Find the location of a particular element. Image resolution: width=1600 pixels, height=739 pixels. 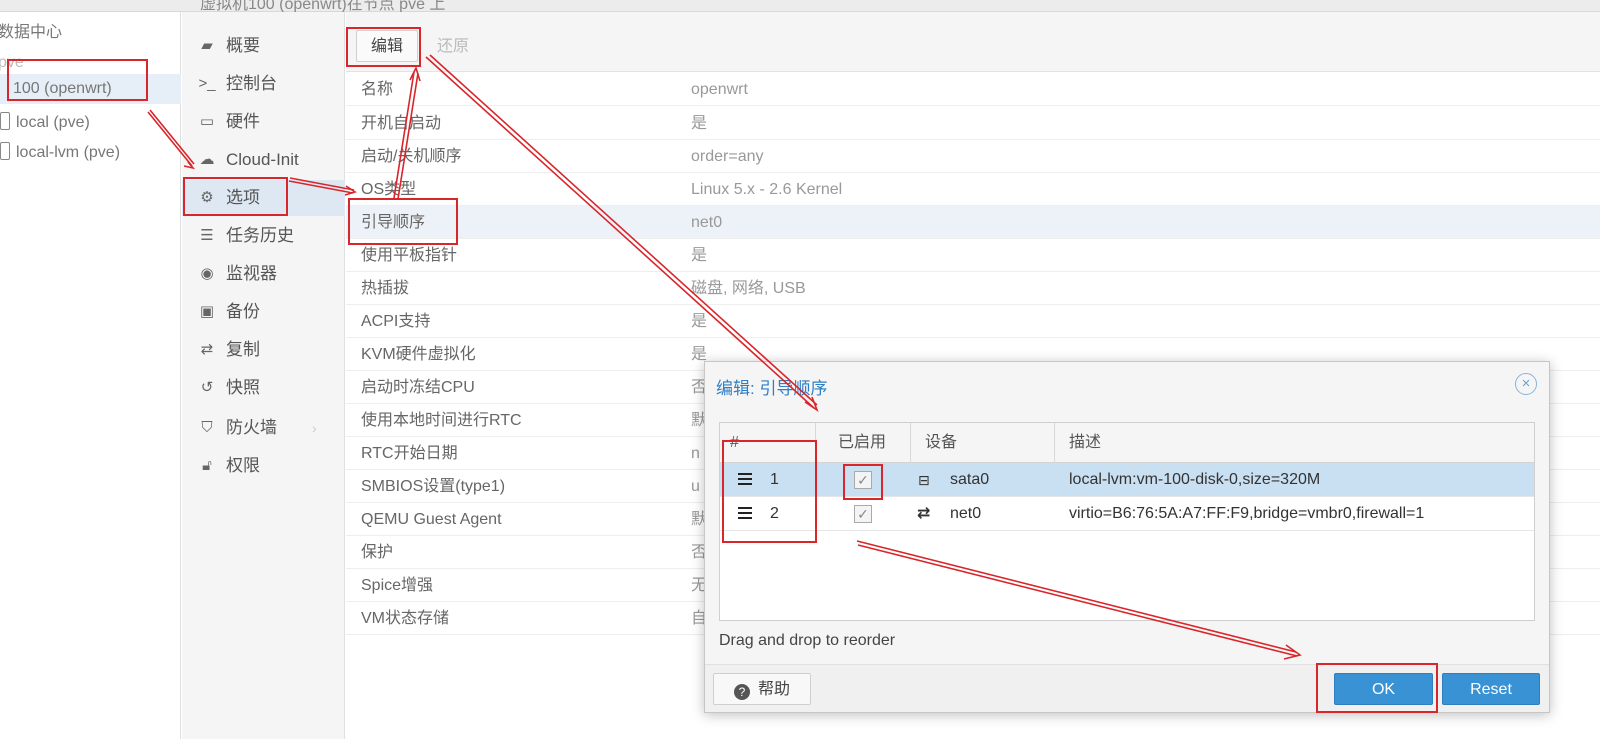

option-row-hotplug: 热插拔 磁盘, 网络, USB is located at coordinates (973, 288).